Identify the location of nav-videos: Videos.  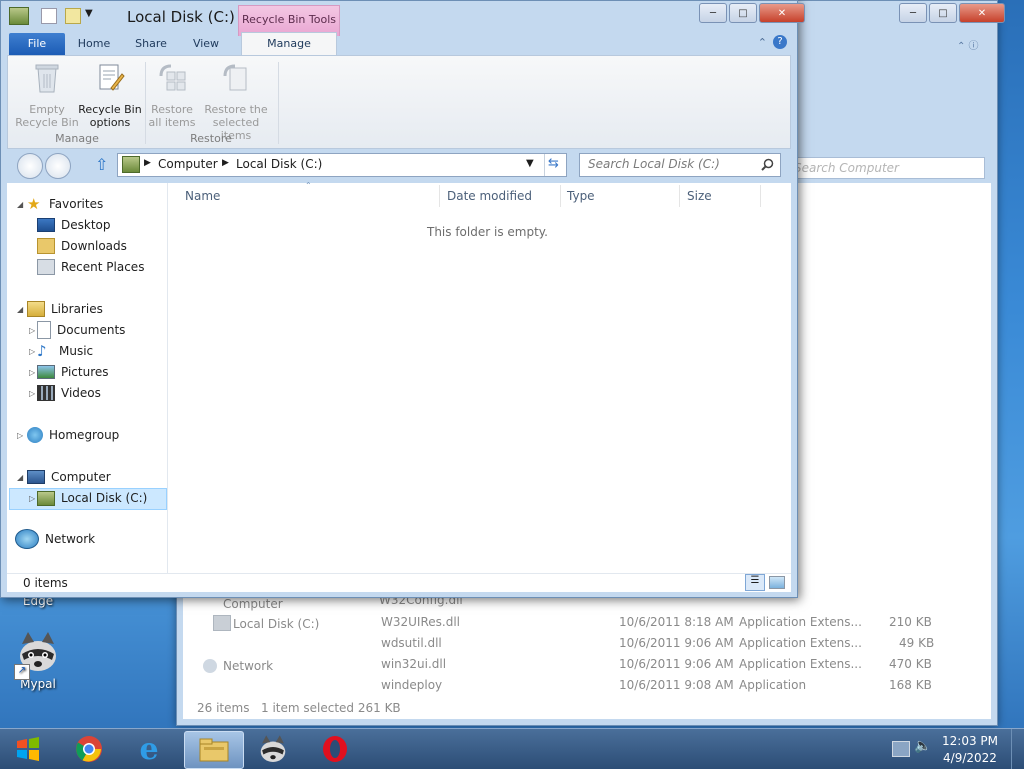
(69, 393).